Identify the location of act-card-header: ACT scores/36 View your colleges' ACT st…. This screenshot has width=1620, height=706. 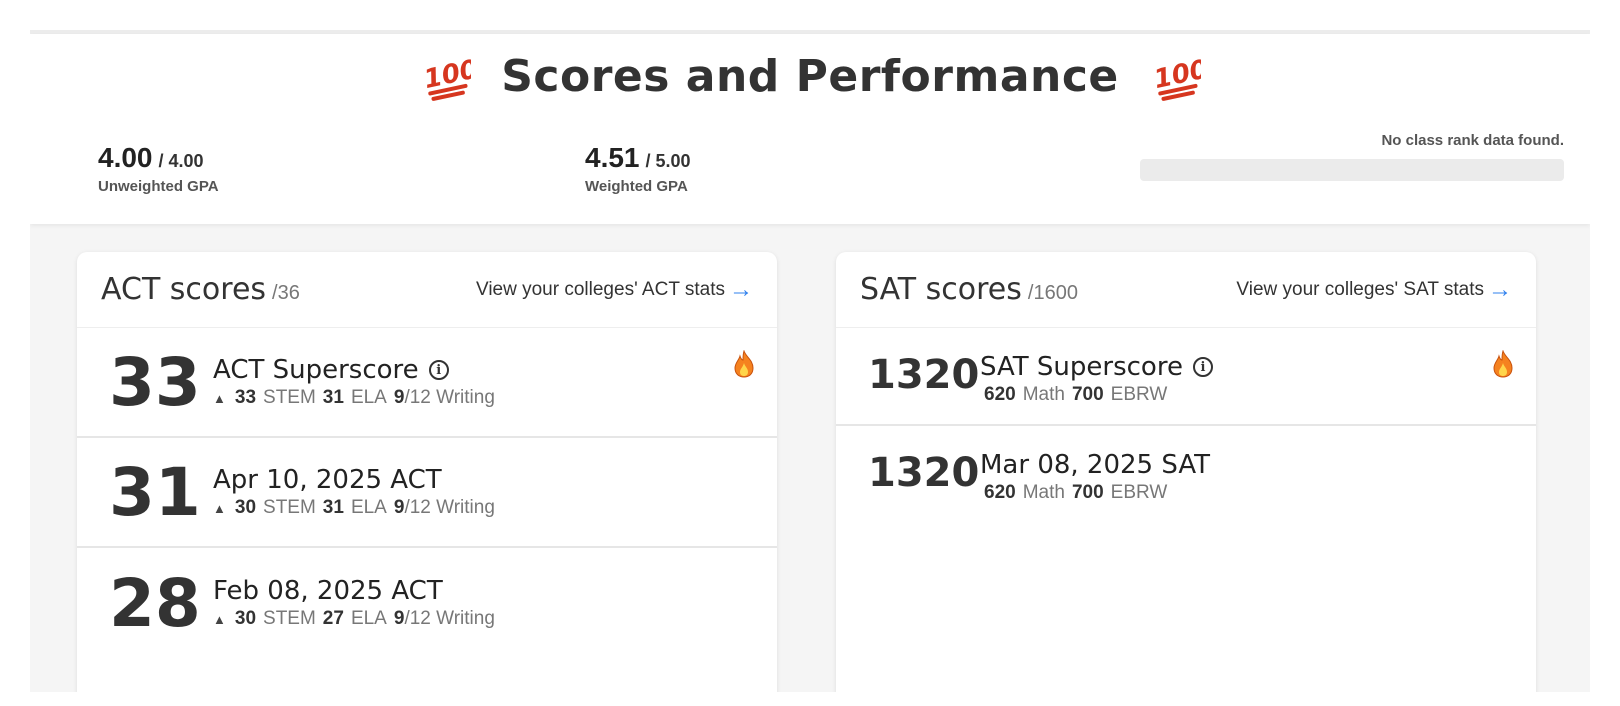
(427, 290).